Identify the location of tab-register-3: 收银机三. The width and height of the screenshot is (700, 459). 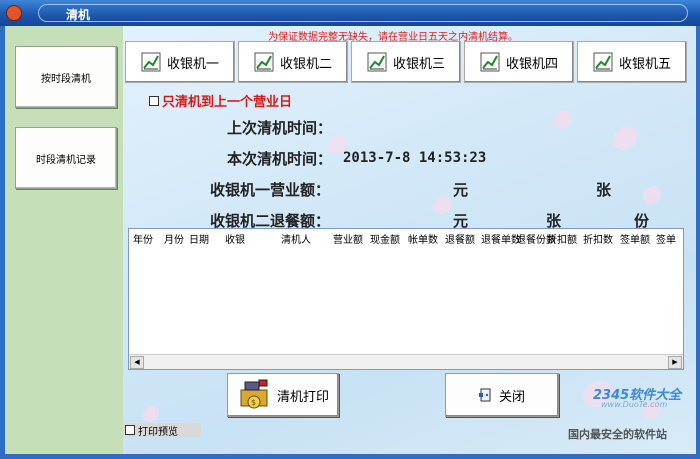
(406, 62).